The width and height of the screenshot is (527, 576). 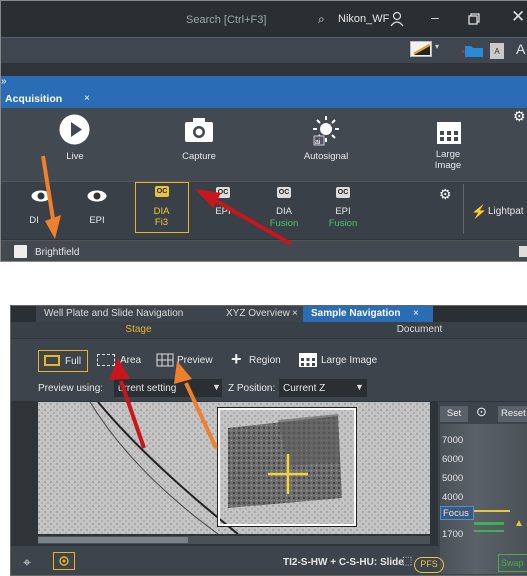 I want to click on nav-annotation-arrows, so click(x=163, y=403).